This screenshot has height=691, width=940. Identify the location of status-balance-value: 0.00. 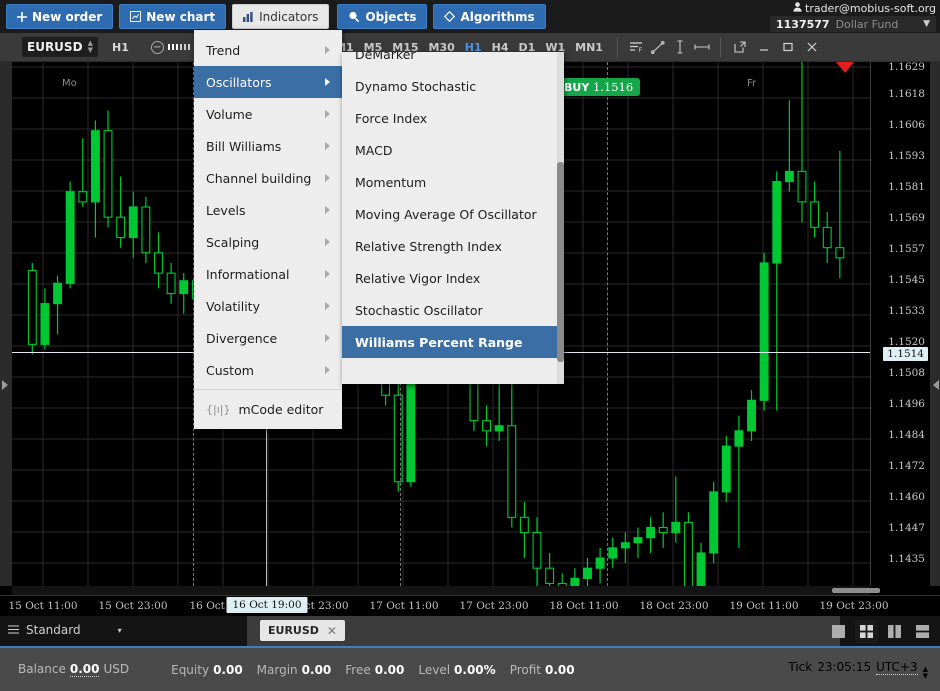
(84, 669).